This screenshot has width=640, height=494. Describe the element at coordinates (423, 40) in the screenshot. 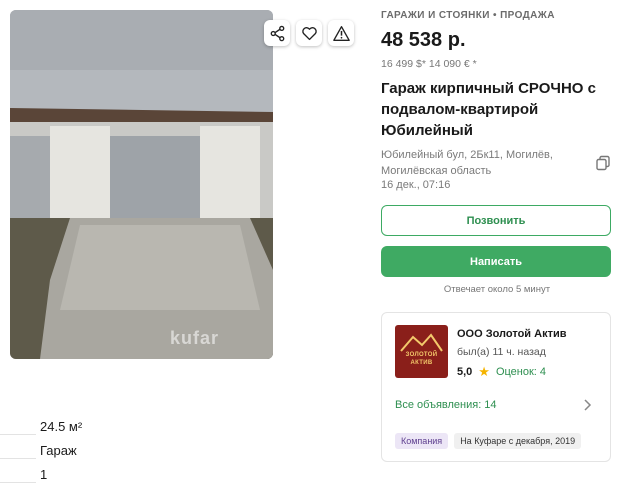

I see `price: 48 538 р.` at that location.